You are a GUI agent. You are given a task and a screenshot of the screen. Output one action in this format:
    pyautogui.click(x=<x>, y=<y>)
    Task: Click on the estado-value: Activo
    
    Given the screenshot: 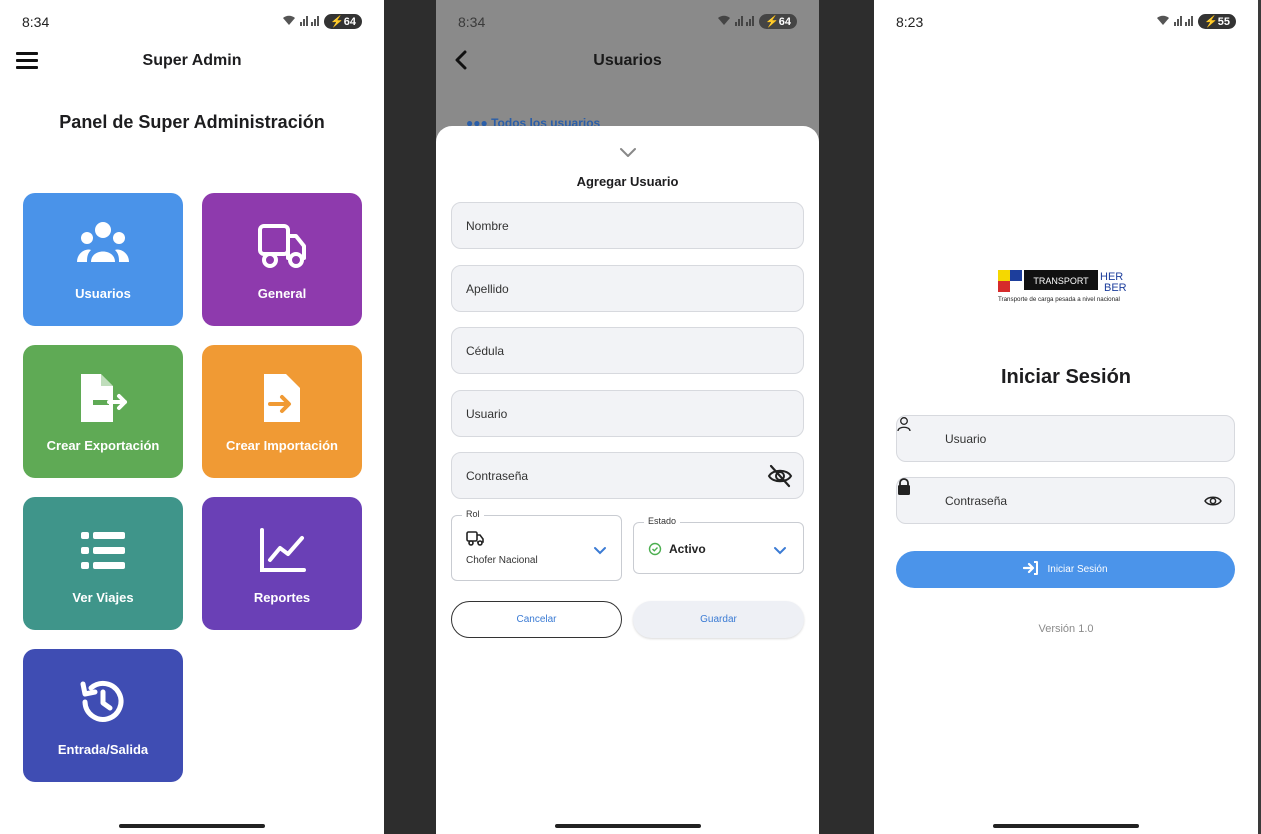 What is the action you would take?
    pyautogui.click(x=687, y=549)
    